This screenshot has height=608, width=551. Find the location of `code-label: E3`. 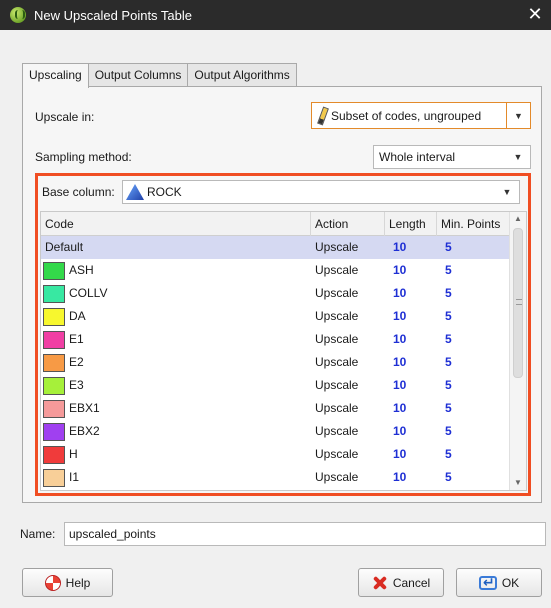

code-label: E3 is located at coordinates (76, 385).